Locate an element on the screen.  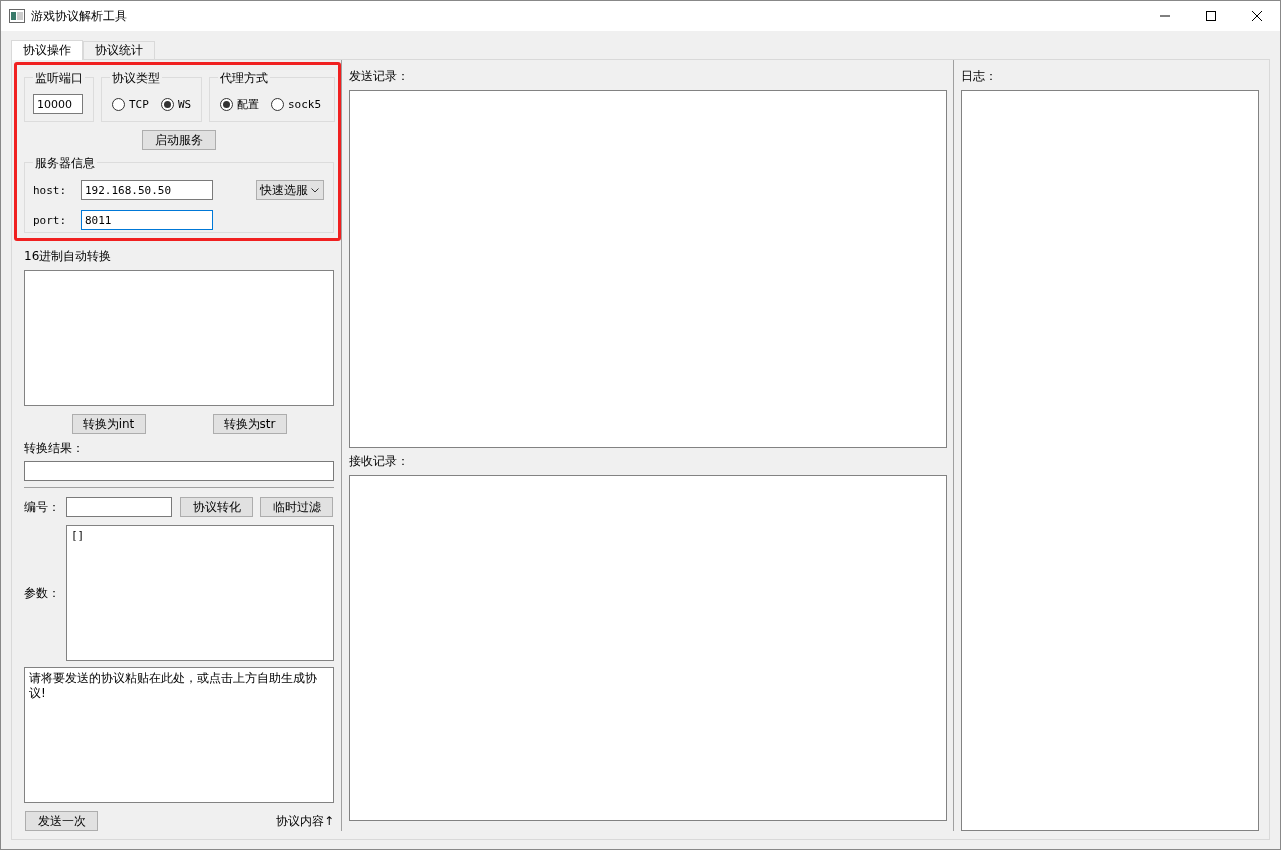
panel-title: 日志： is located at coordinates (979, 76).